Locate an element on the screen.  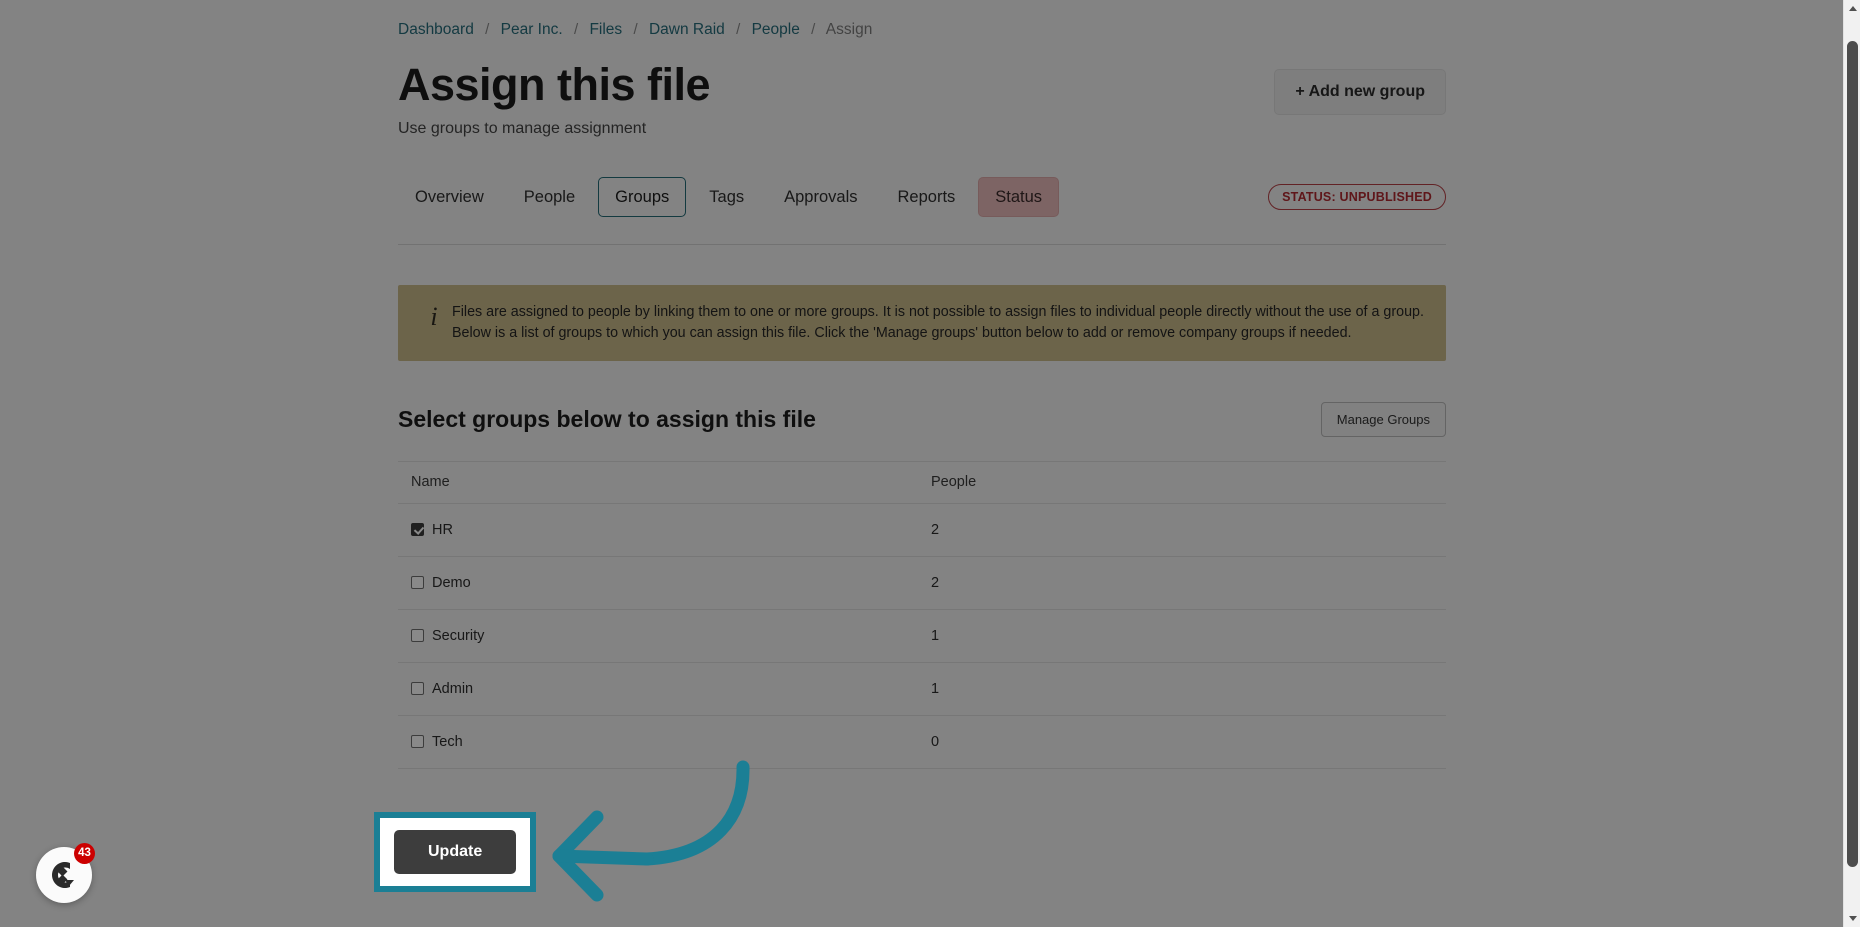
group-name-label: Admin is located at coordinates (453, 689).